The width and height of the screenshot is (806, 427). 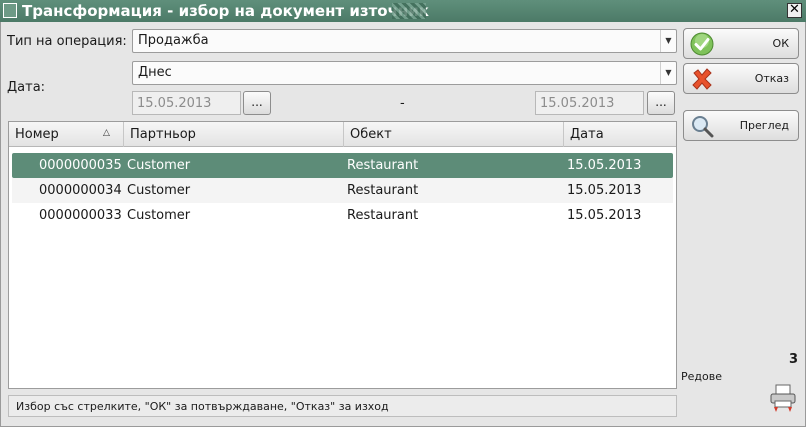 What do you see at coordinates (793, 359) in the screenshot?
I see `row-count: 3` at bounding box center [793, 359].